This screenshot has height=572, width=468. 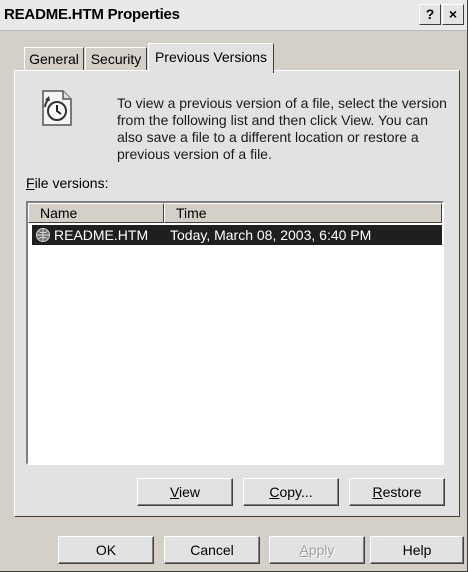 What do you see at coordinates (190, 492) in the screenshot?
I see `view-label: iew` at bounding box center [190, 492].